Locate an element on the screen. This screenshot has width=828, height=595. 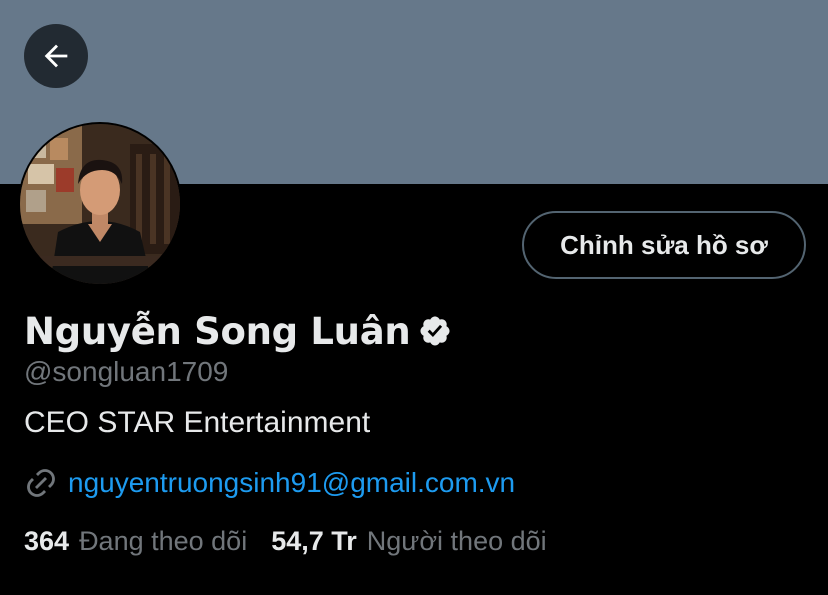
edit-profile-button: Chỉnh sửa hồ sơ is located at coordinates (664, 245).